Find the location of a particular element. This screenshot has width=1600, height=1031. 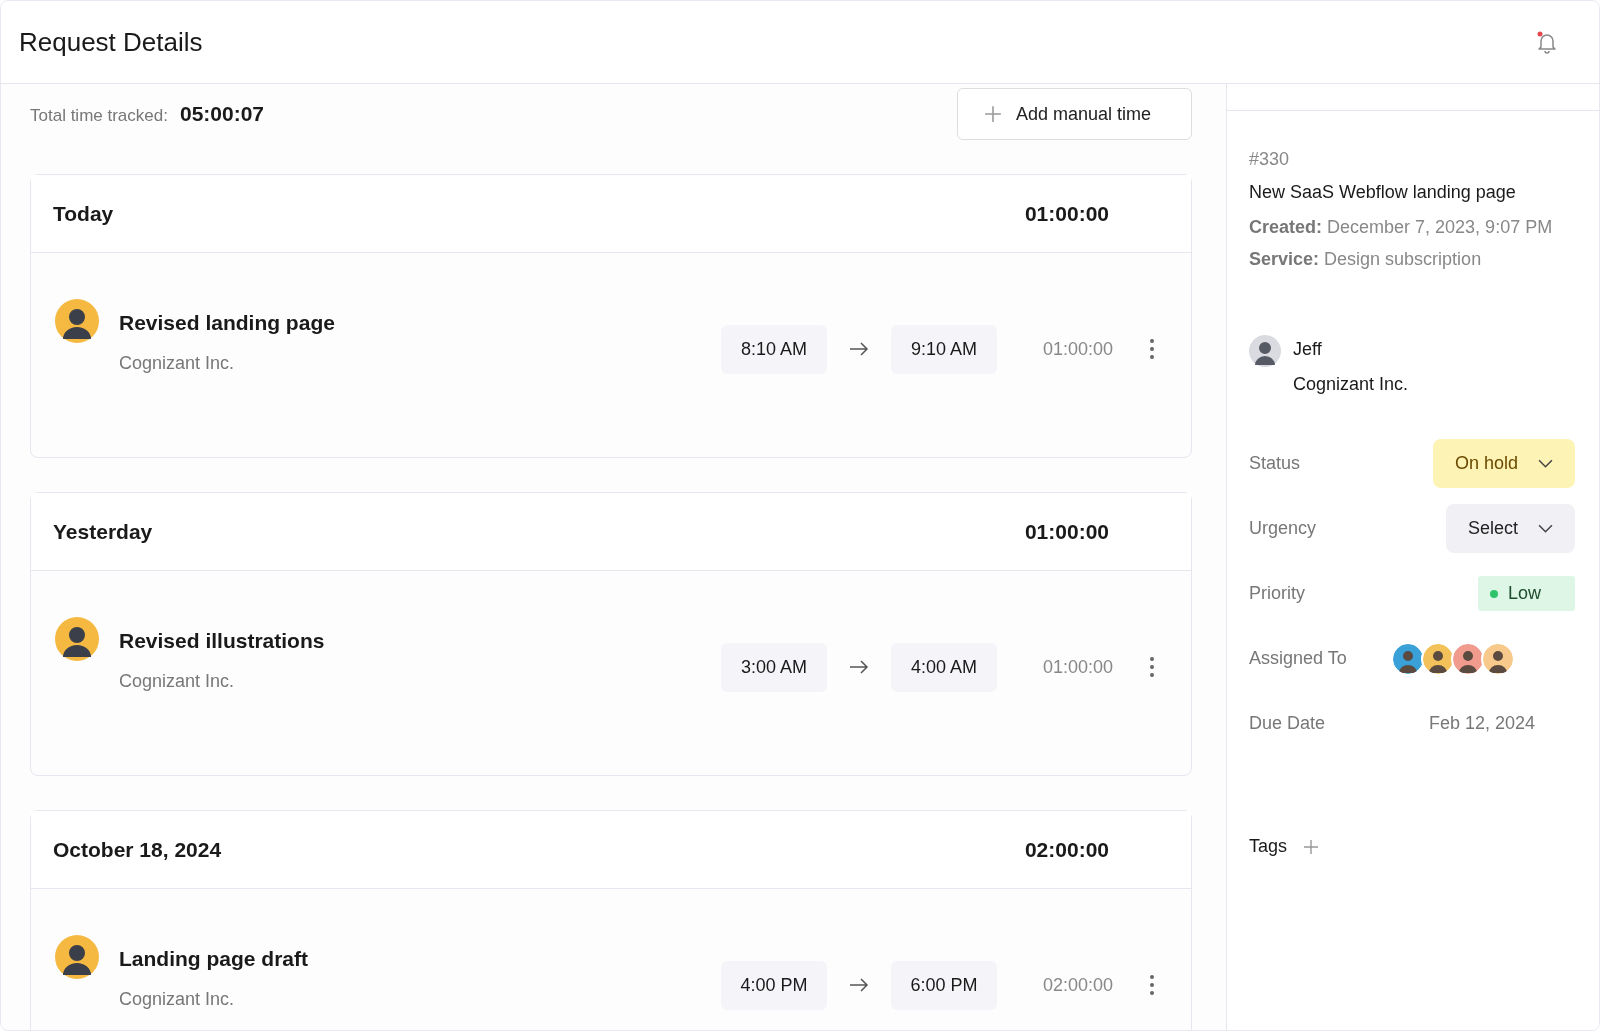

day-title: Today is located at coordinates (83, 213).